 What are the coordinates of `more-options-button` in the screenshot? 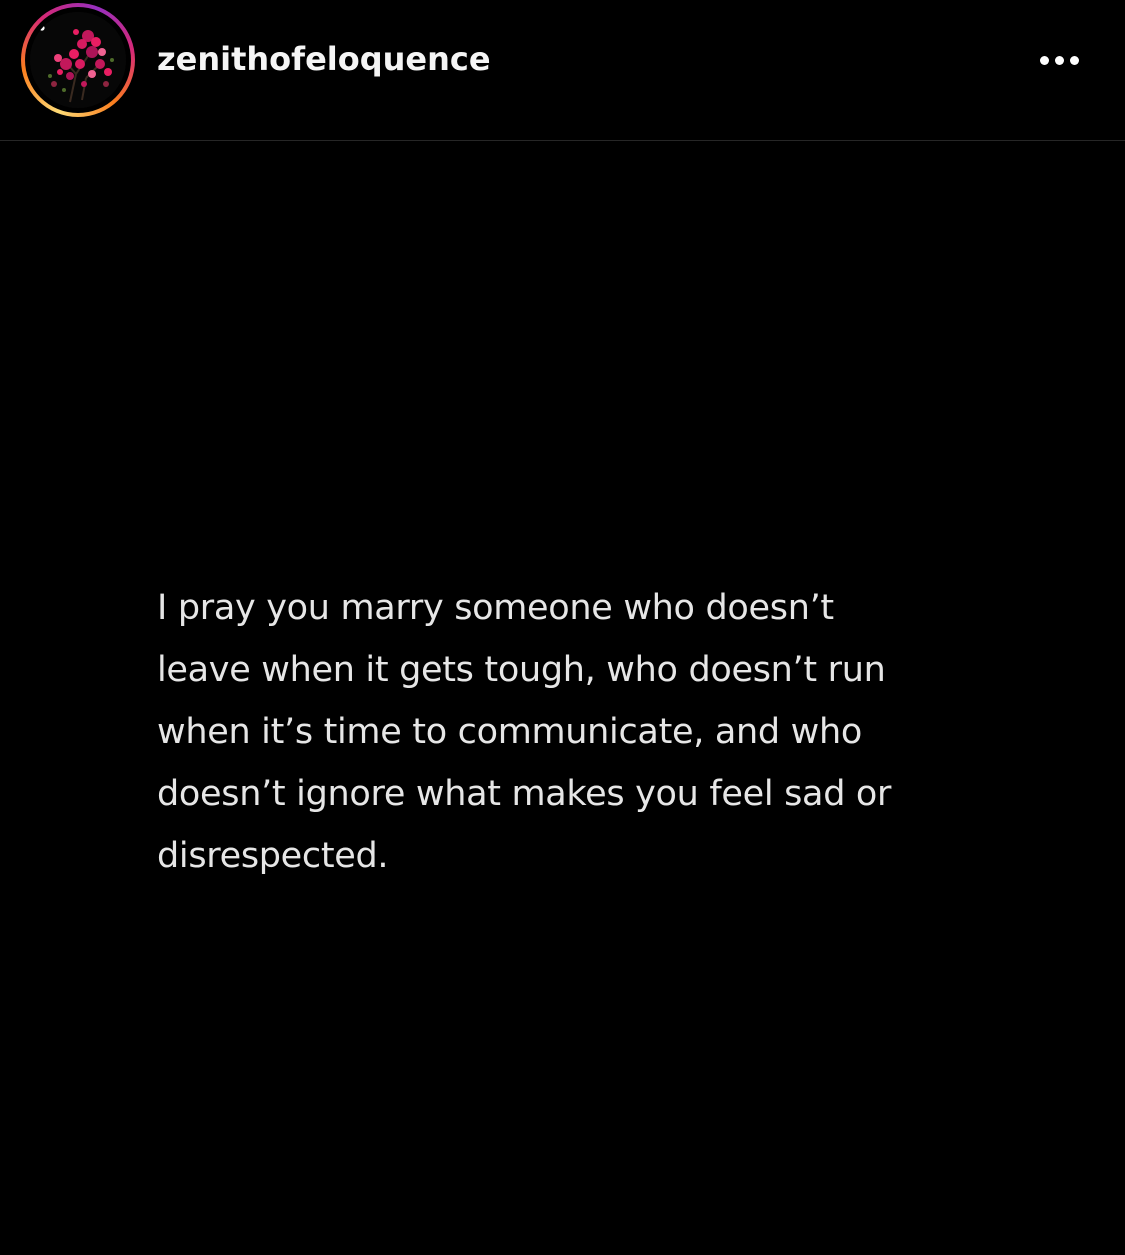 It's located at (1059, 60).